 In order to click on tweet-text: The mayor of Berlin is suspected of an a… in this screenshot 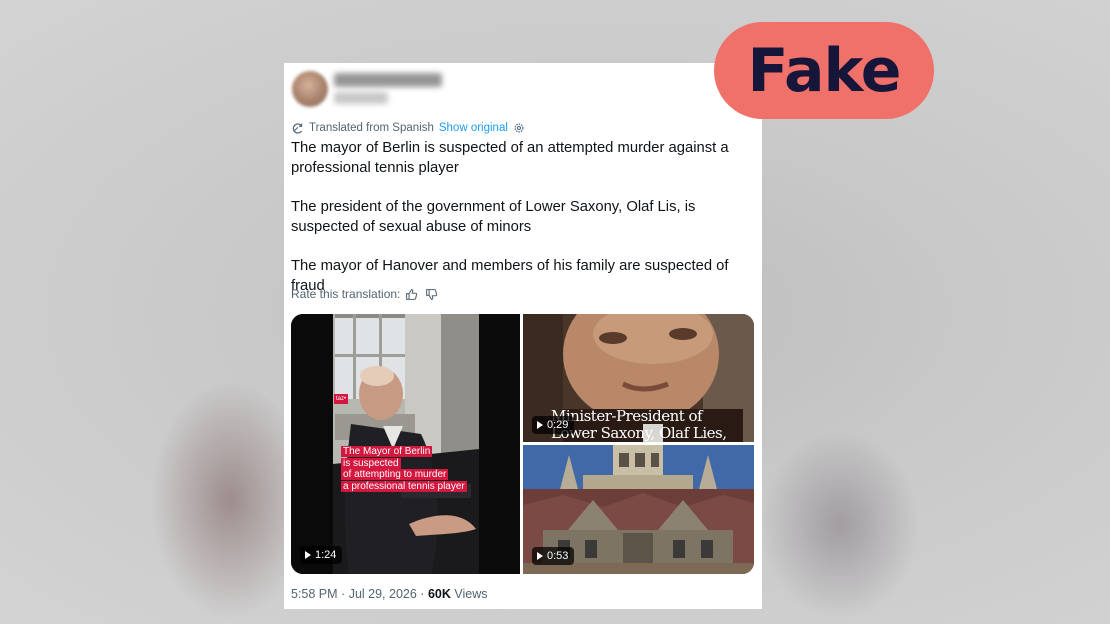, I will do `click(524, 217)`.